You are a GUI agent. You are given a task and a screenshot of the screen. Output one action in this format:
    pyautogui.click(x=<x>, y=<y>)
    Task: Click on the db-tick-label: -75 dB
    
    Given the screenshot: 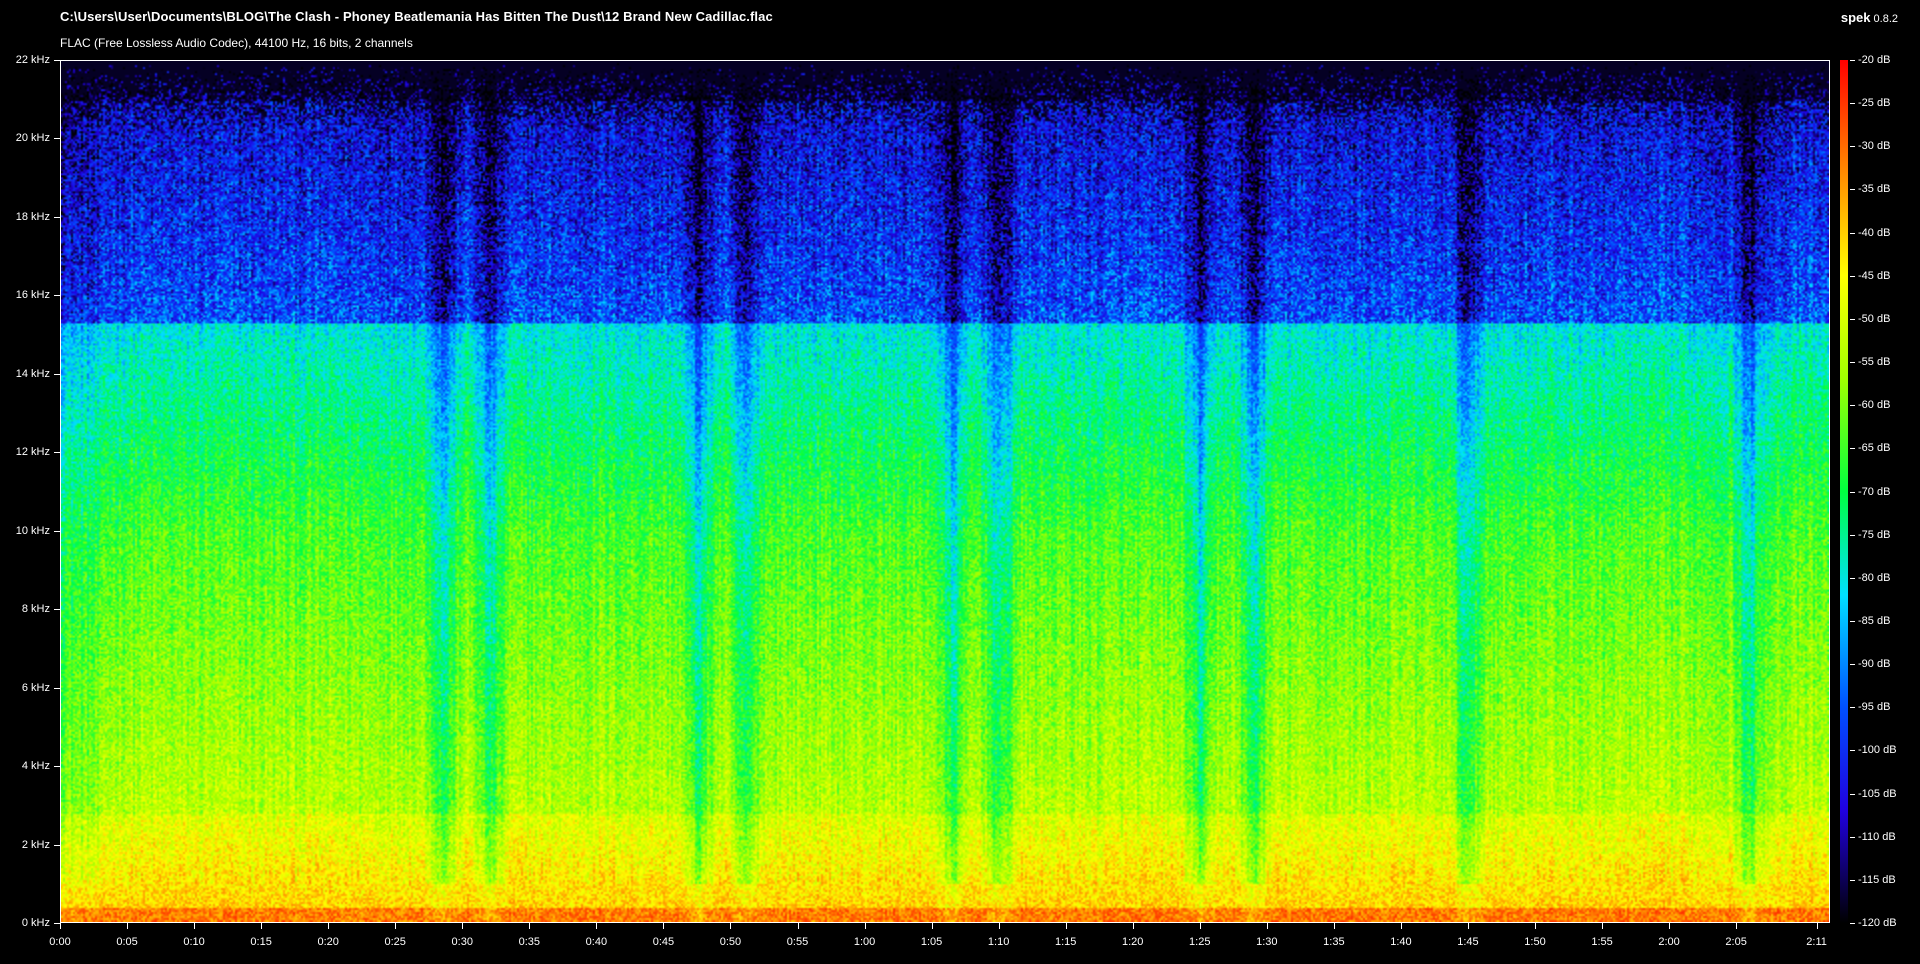 What is the action you would take?
    pyautogui.click(x=1874, y=534)
    